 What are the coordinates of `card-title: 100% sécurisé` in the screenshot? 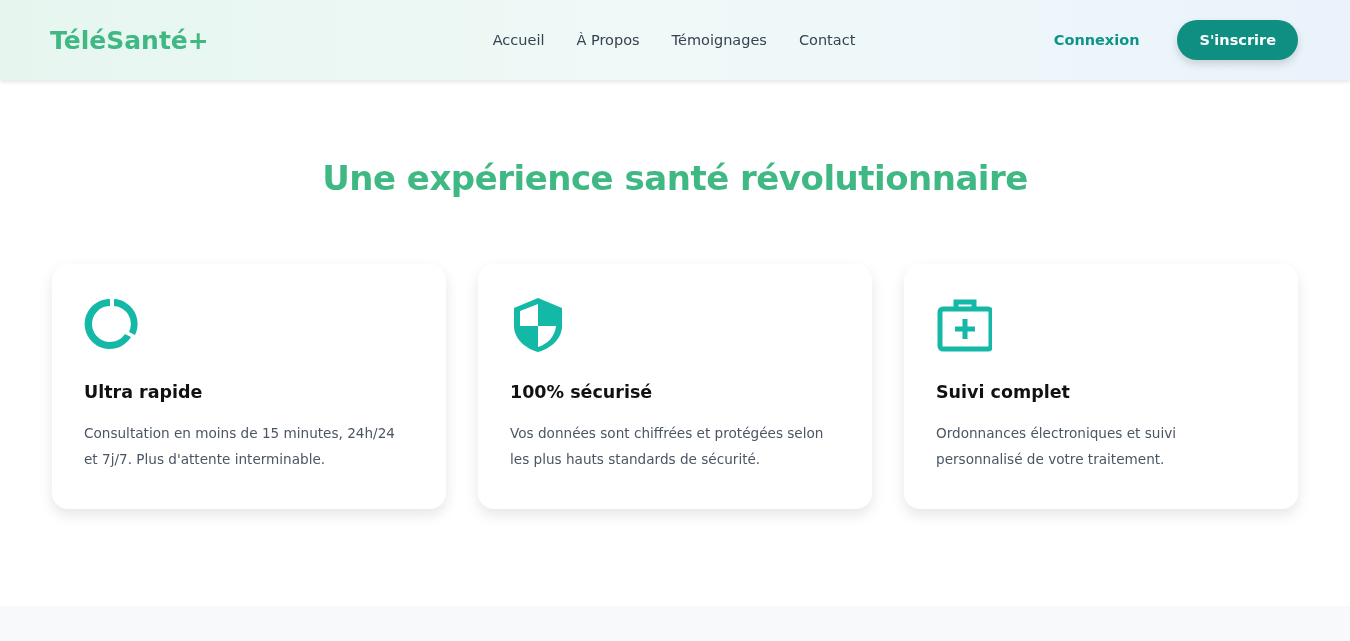 It's located at (581, 392).